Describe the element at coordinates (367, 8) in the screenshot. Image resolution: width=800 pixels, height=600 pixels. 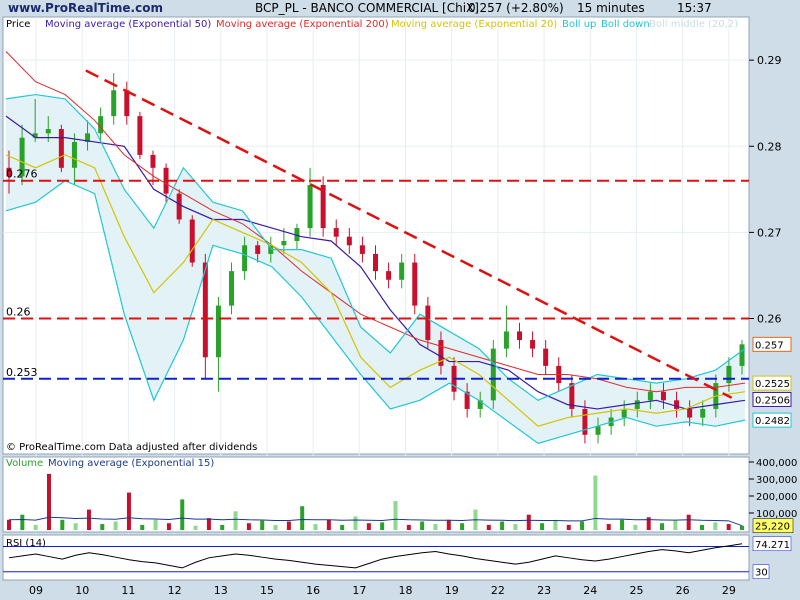
I see `instrument-title: BCP_PL - BANCO COMMERCIAL [ChiX]` at that location.